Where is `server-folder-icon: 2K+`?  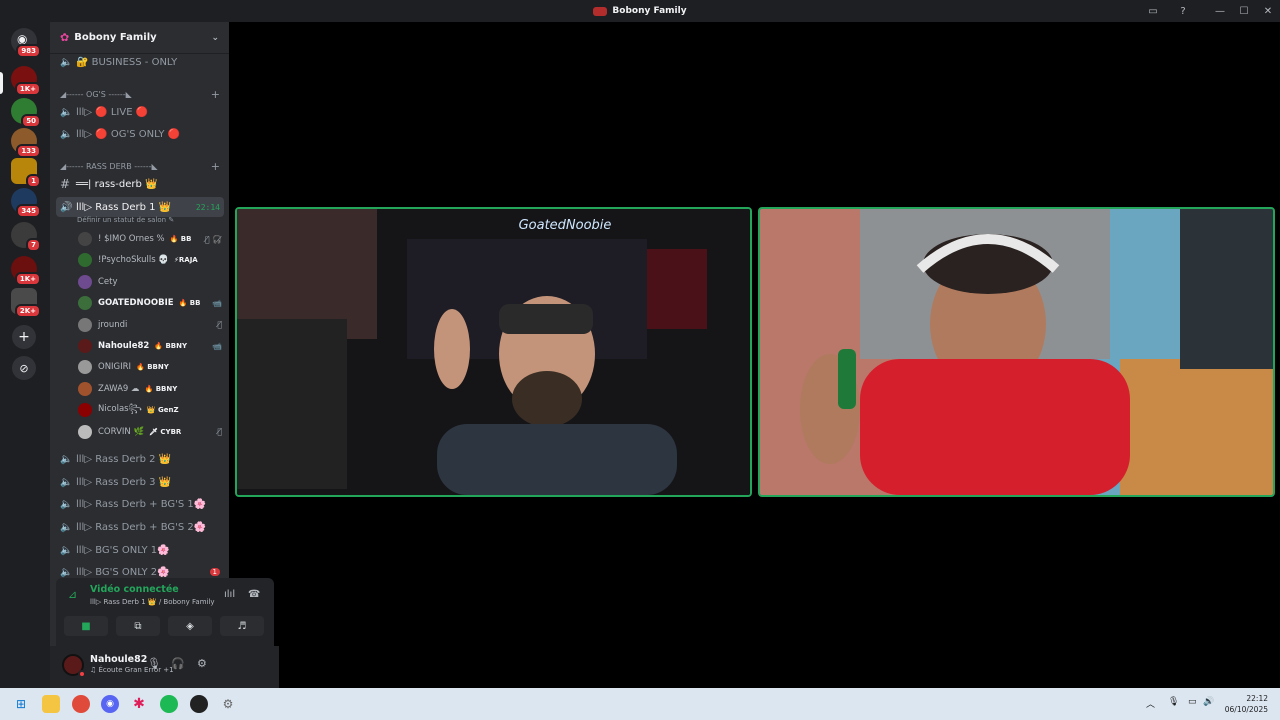 server-folder-icon: 2K+ is located at coordinates (26, 303).